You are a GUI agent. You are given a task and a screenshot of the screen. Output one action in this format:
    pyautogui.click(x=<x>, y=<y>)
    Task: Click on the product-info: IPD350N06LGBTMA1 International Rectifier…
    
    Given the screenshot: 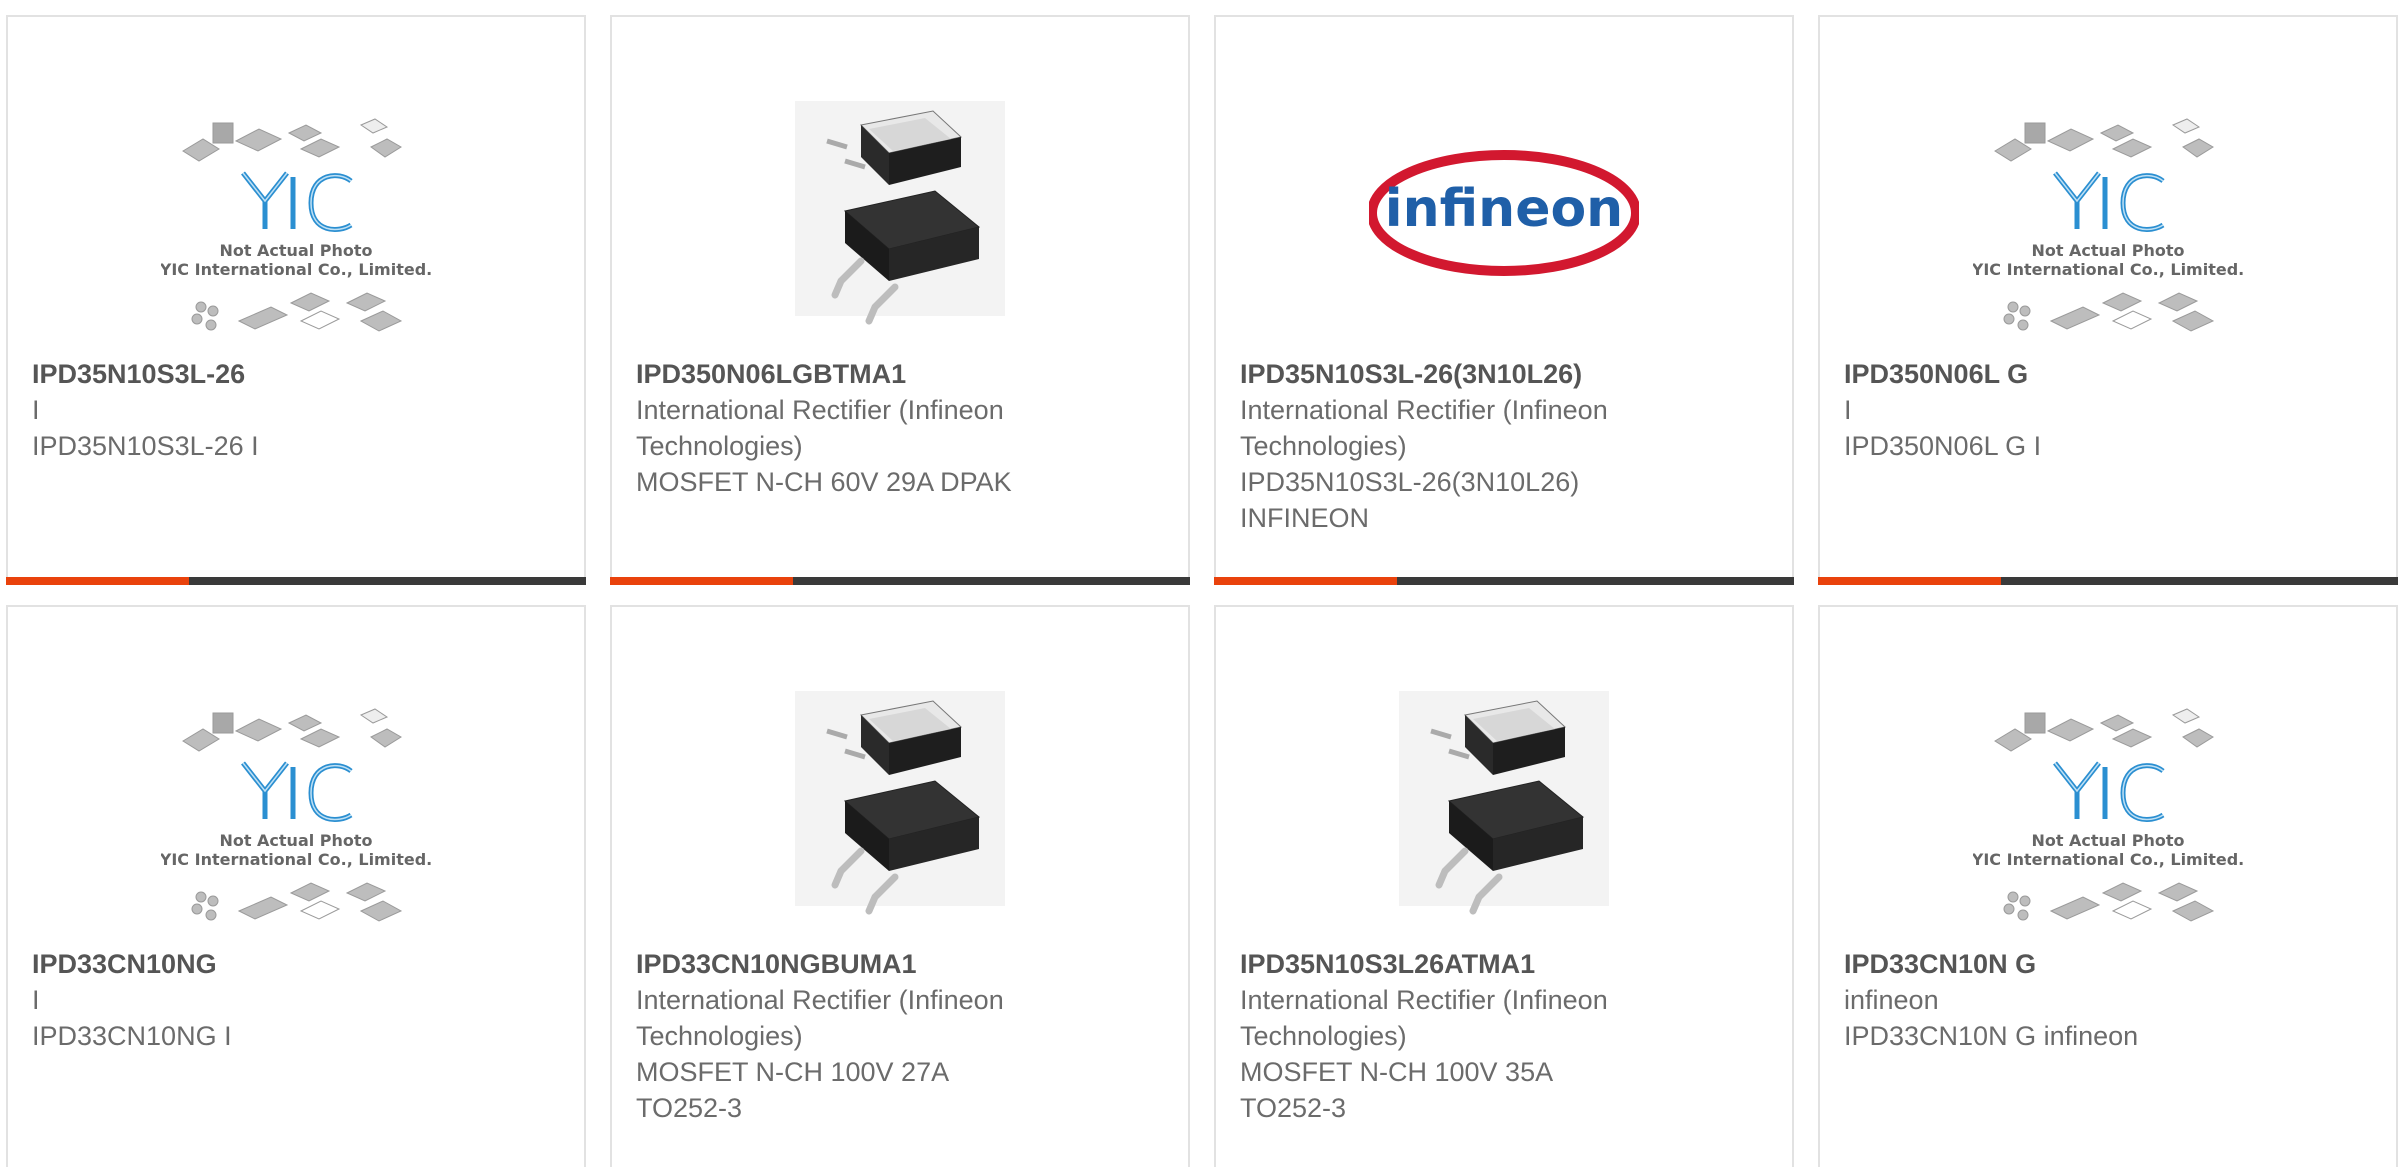 What is the action you would take?
    pyautogui.click(x=900, y=428)
    